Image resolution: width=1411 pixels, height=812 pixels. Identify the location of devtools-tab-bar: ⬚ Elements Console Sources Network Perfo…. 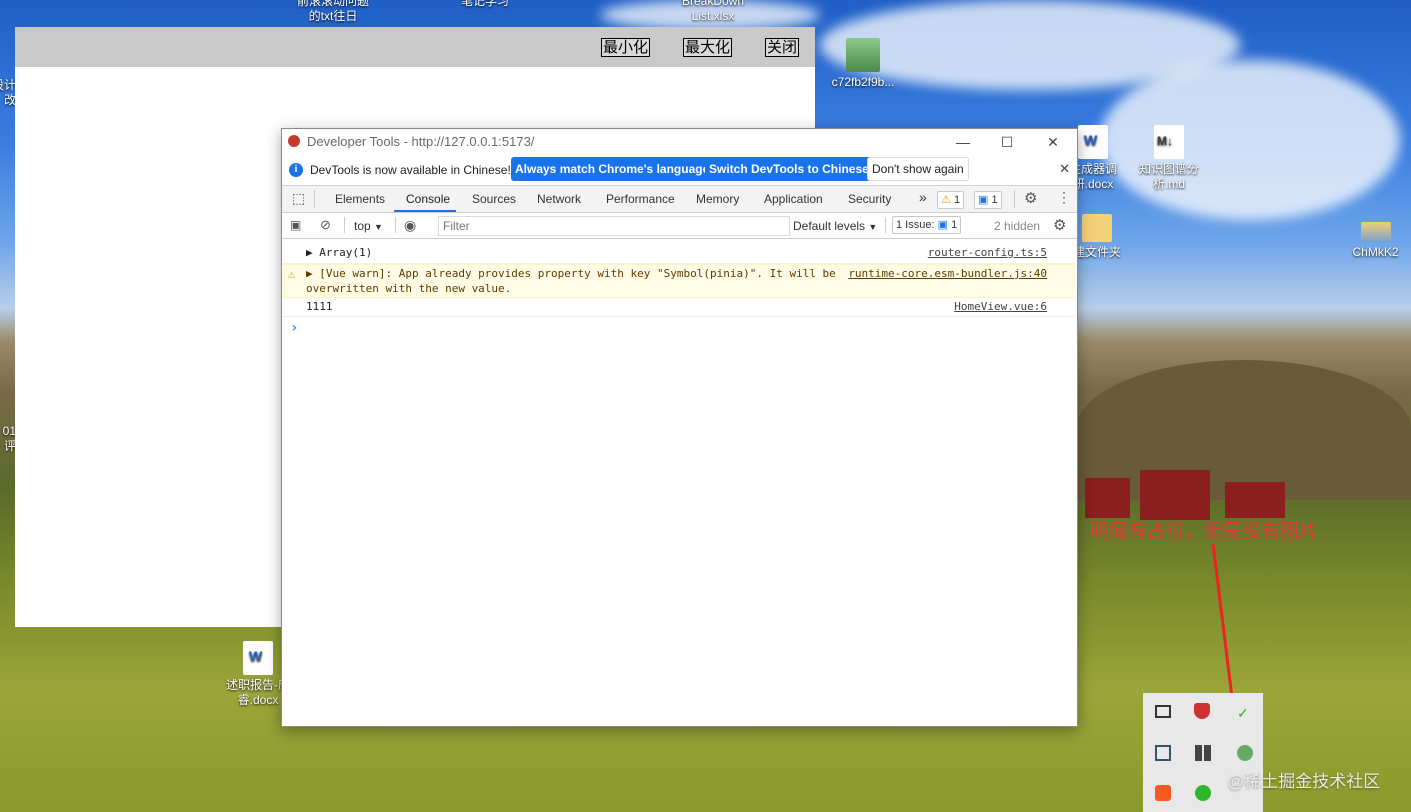
(679, 199).